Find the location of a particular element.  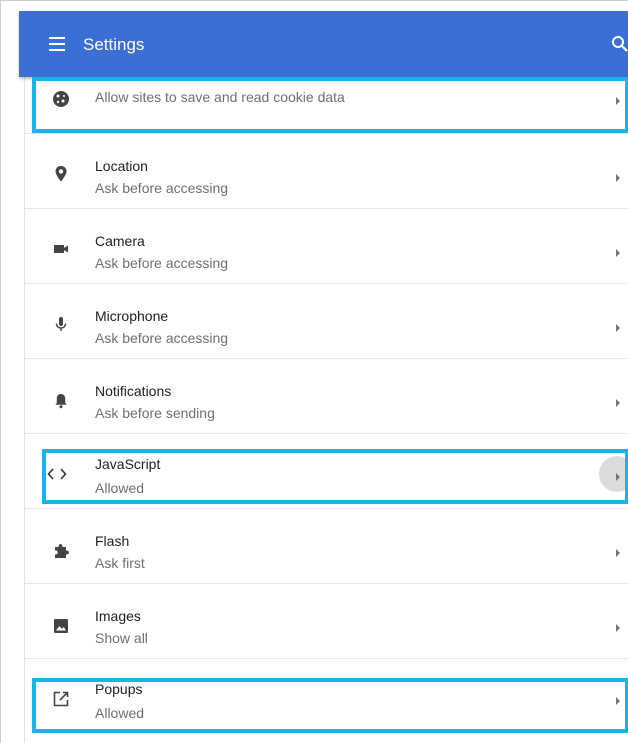

microphone-icon is located at coordinates (61, 324).